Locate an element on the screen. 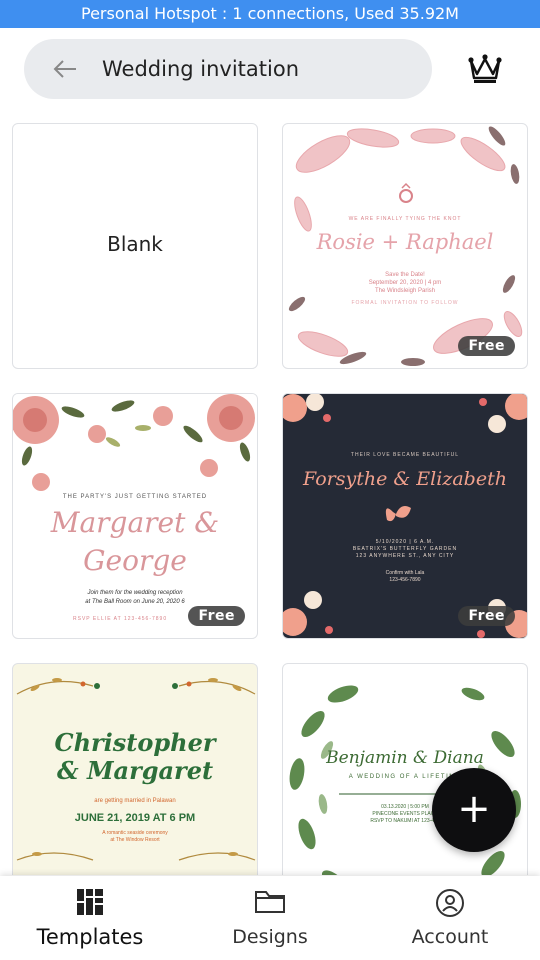 The image size is (540, 960). nav-designs-label: Designs is located at coordinates (270, 937).